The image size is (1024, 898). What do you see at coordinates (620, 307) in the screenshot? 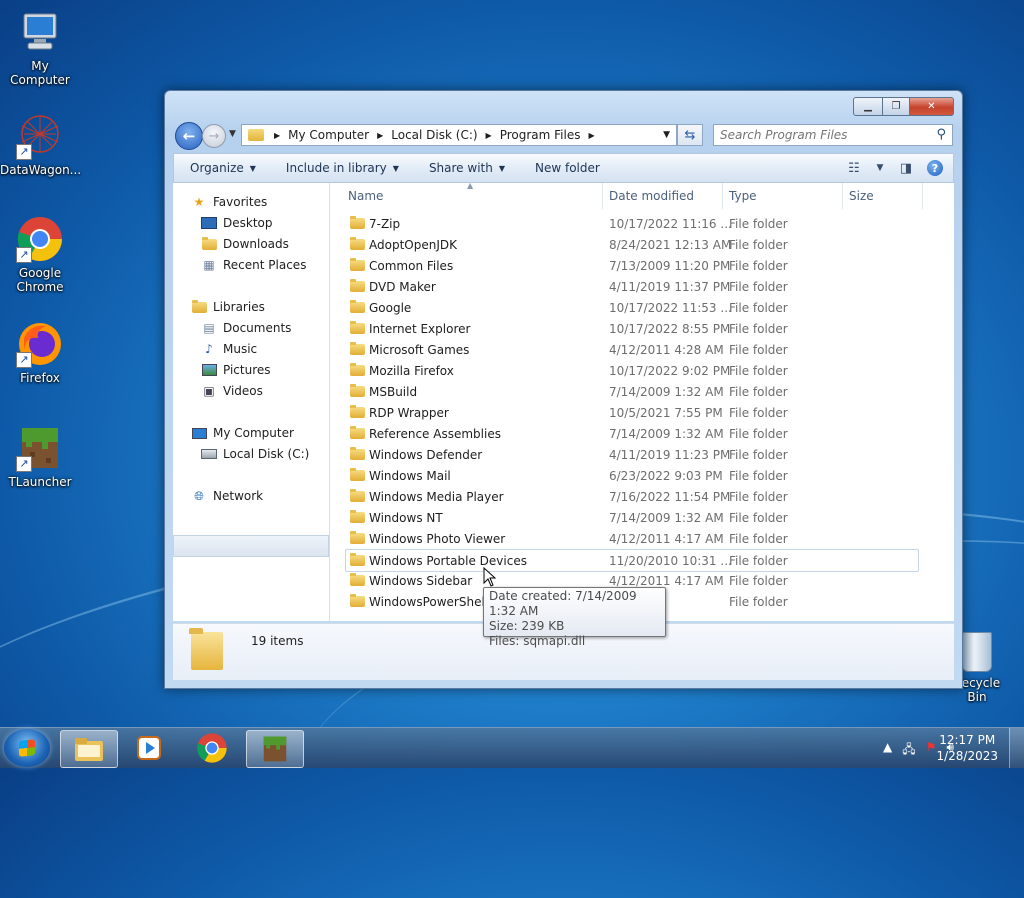
I see `file-row: Google 10/17/2022 11:53 ... File folder` at bounding box center [620, 307].